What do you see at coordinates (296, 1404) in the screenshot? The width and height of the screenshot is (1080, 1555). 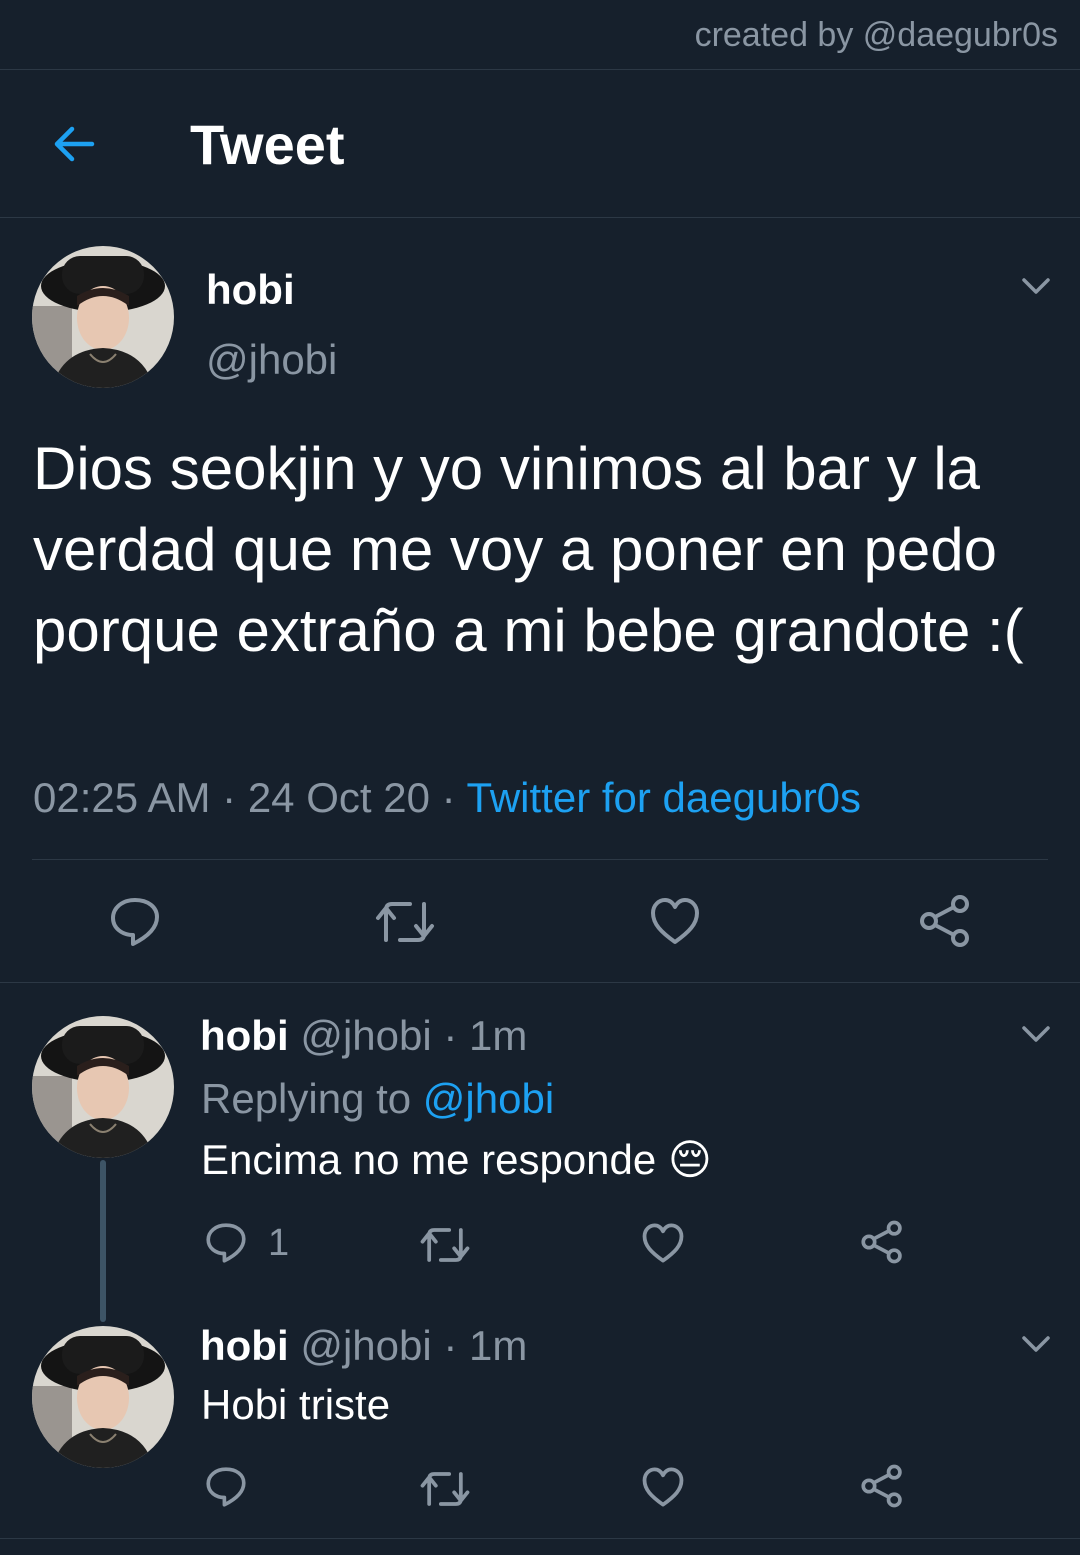 I see `reply-body: Hobi triste` at bounding box center [296, 1404].